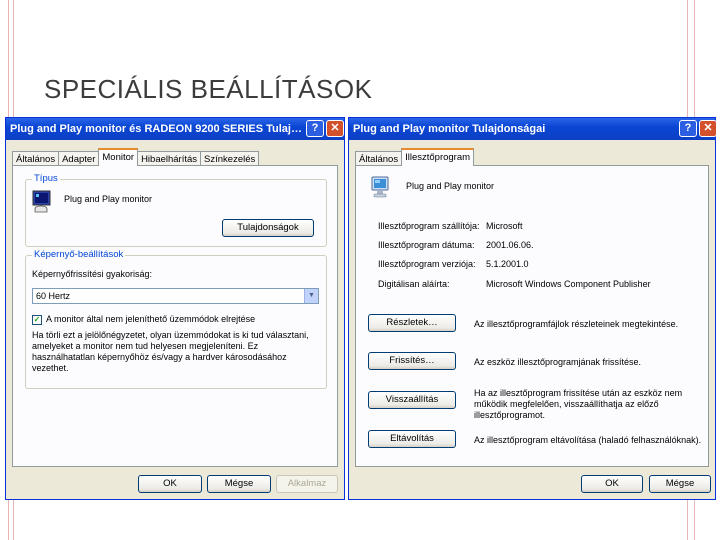 This screenshot has height=540, width=720. I want to click on chevron-down-icon: ▼, so click(311, 296).